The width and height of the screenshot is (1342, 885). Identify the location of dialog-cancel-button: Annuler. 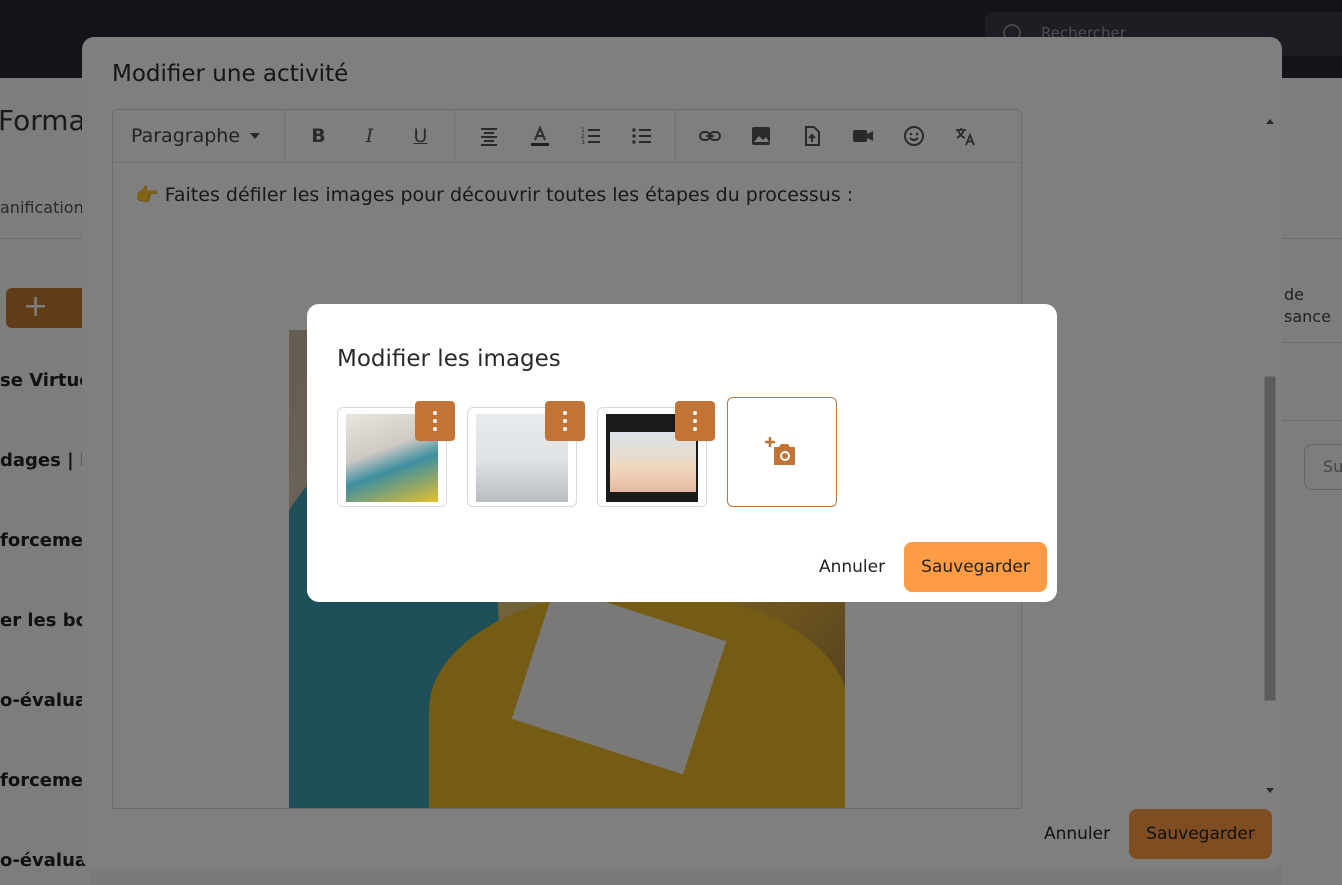
(852, 567).